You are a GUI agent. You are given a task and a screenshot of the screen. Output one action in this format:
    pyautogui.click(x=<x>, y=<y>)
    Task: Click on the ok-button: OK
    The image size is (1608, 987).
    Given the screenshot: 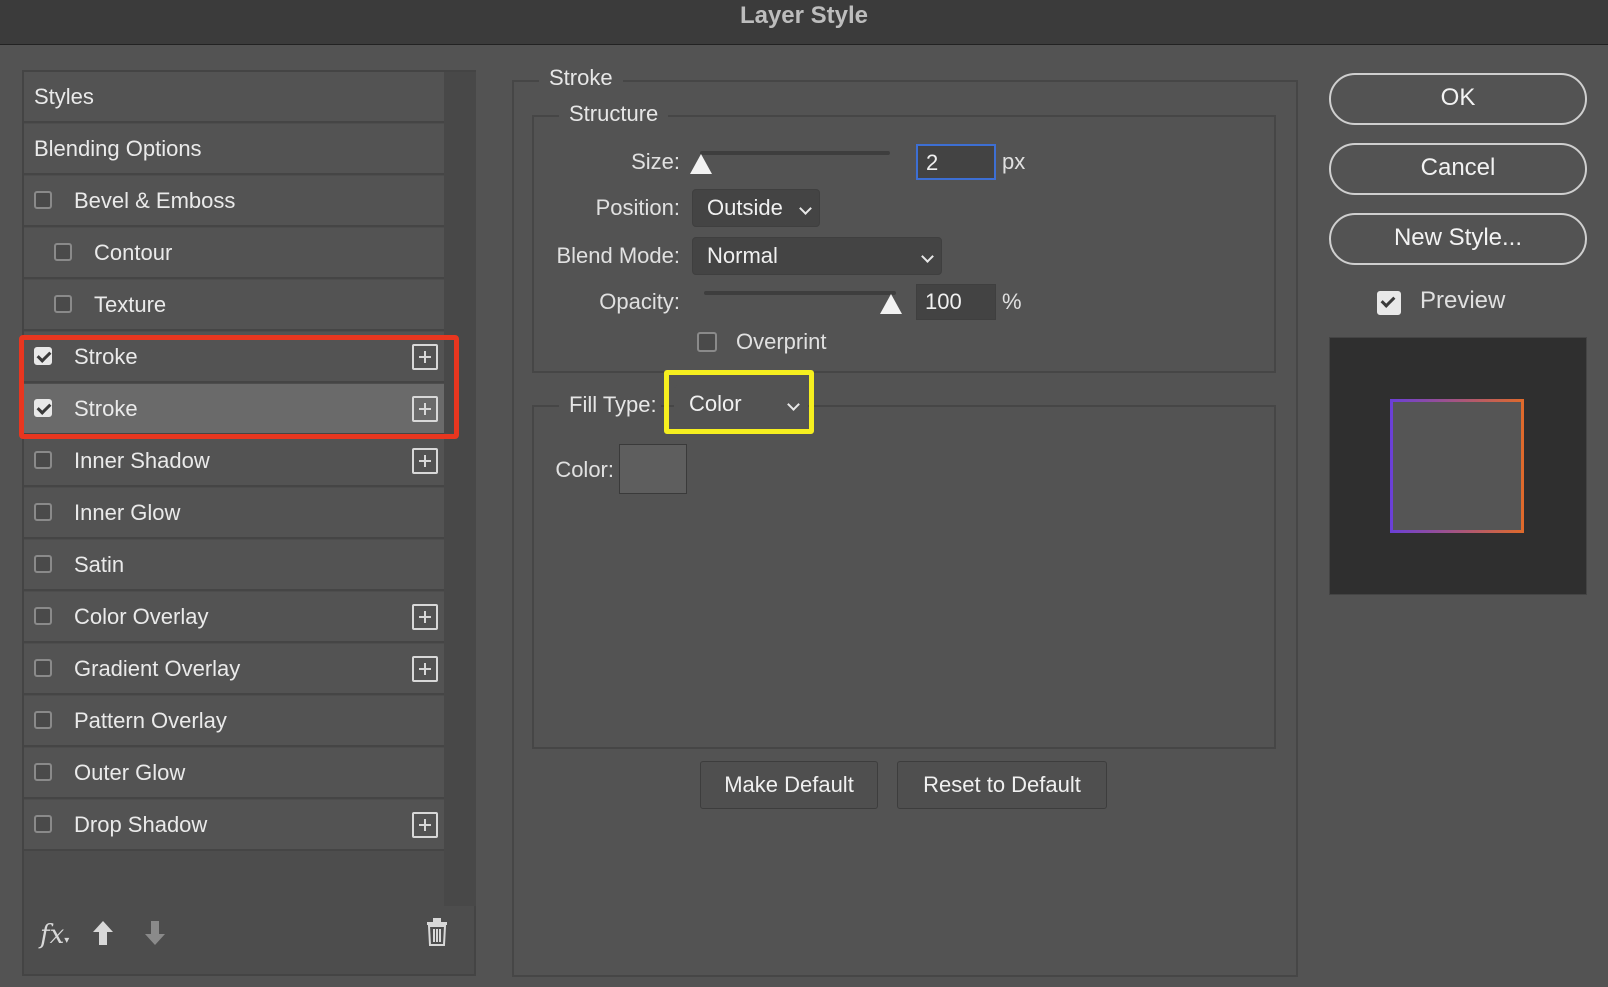 What is the action you would take?
    pyautogui.click(x=1458, y=99)
    